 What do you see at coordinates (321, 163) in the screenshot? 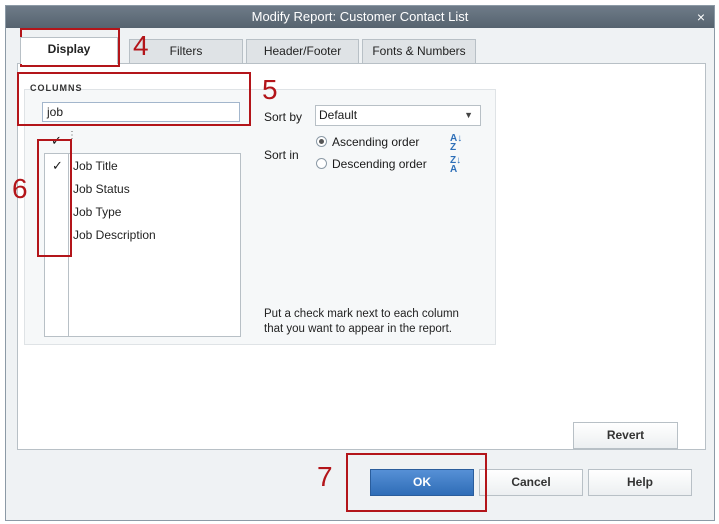
I see `radio-unselected-icon` at bounding box center [321, 163].